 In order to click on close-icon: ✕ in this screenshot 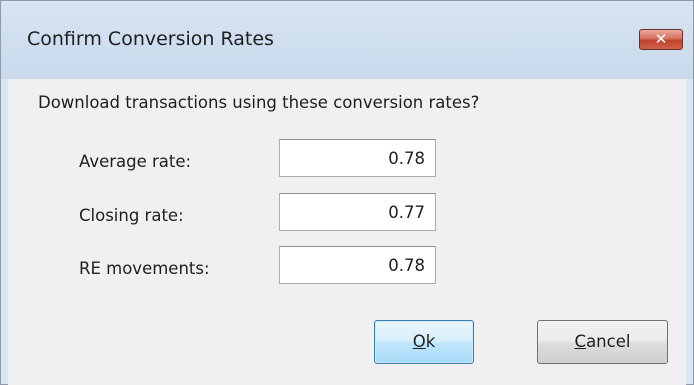, I will do `click(661, 39)`.